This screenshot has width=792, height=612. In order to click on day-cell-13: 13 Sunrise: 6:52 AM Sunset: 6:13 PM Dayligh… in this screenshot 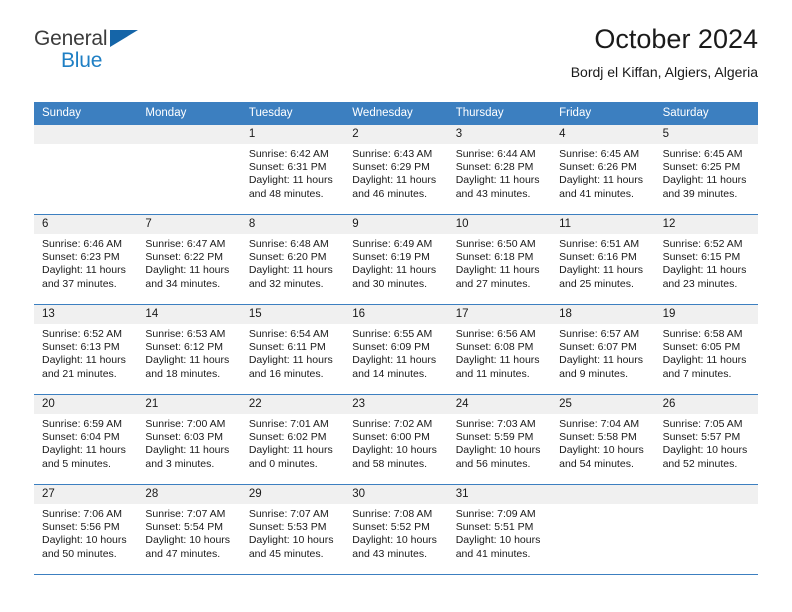, I will do `click(86, 349)`.